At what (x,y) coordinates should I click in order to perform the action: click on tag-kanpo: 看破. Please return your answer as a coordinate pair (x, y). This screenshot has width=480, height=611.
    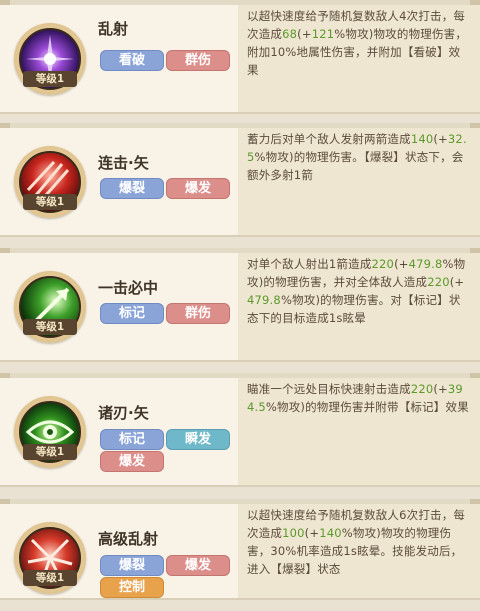
    Looking at the image, I should click on (132, 60).